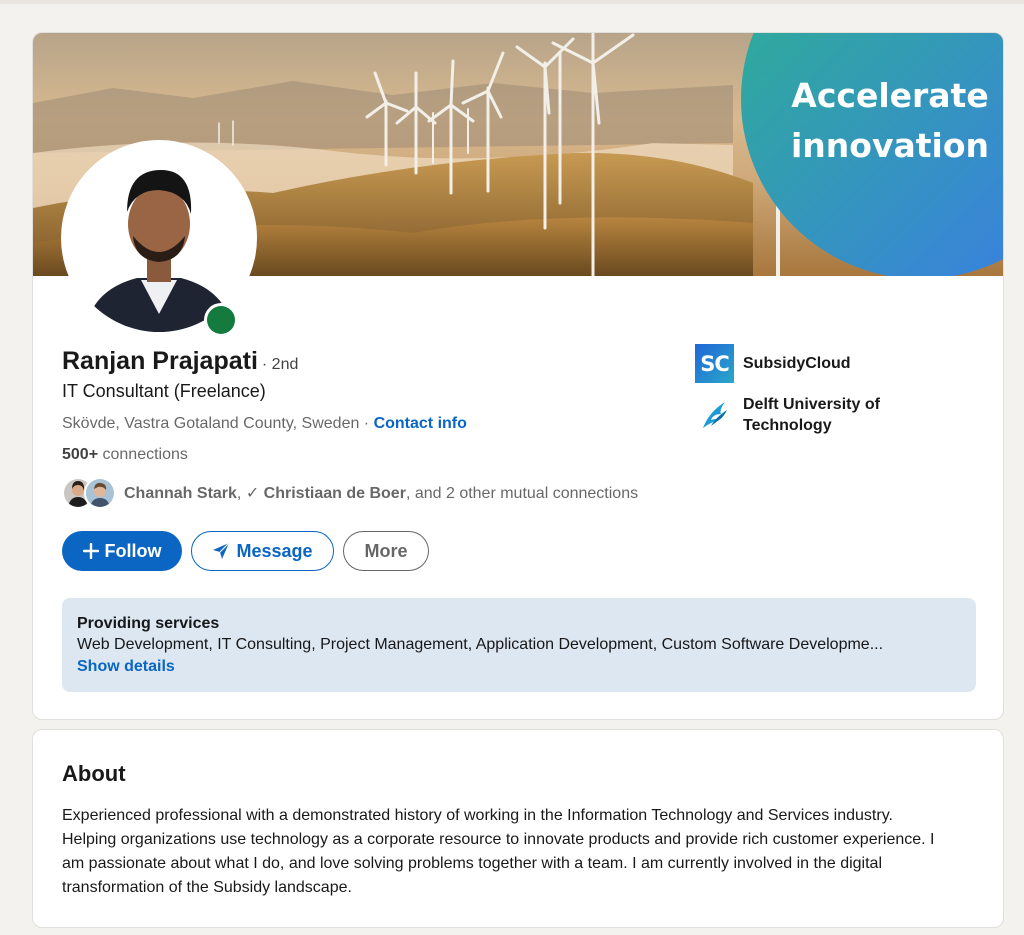  I want to click on connections-count-link: 500+ connections, so click(125, 455).